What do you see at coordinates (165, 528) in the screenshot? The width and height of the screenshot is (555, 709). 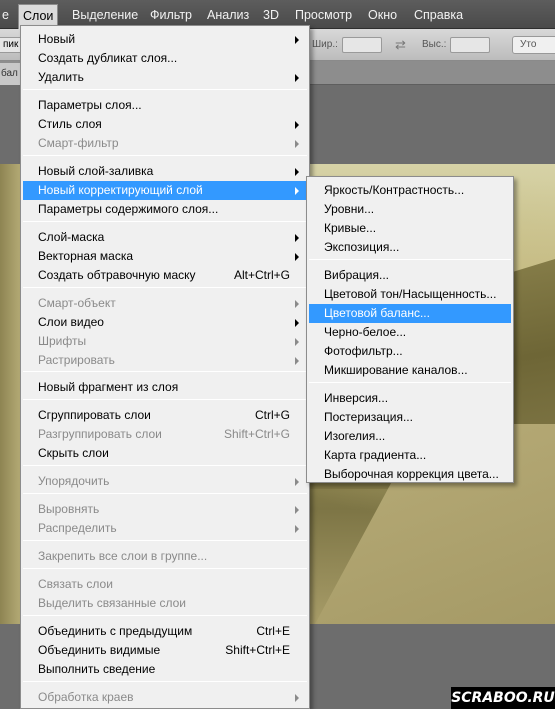 I see `layer-menu-item: Распределить` at bounding box center [165, 528].